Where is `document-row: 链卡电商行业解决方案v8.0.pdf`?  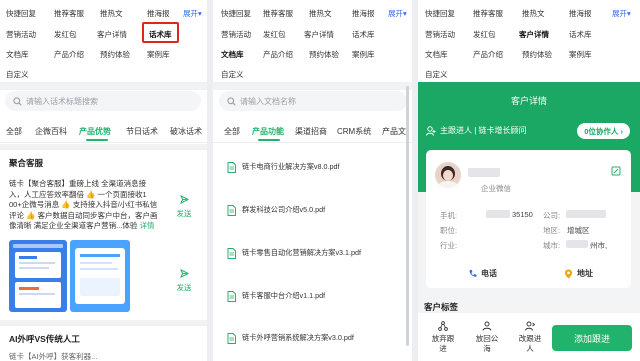 document-row: 链卡电商行业解决方案v8.0.pdf is located at coordinates (311, 167).